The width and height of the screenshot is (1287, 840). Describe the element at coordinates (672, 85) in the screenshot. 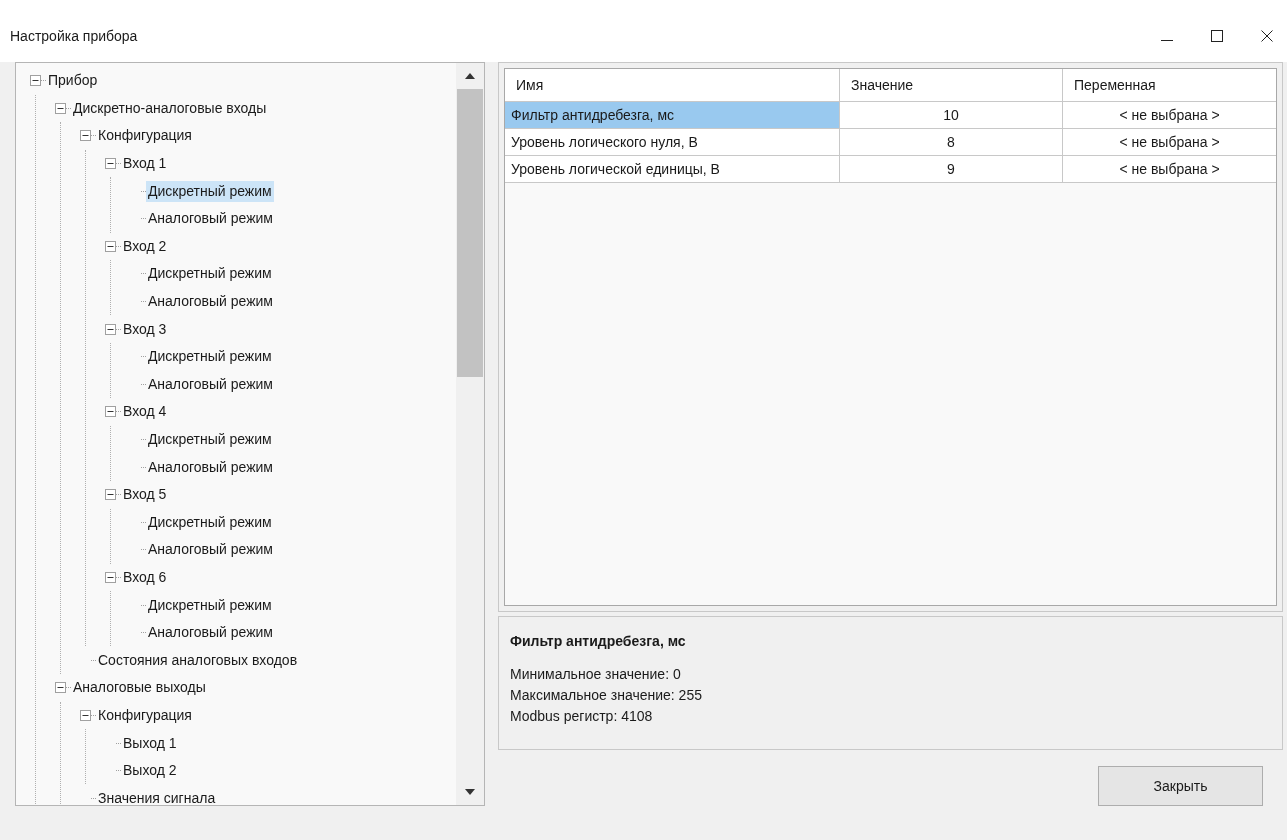

I see `column-header: Имя` at that location.